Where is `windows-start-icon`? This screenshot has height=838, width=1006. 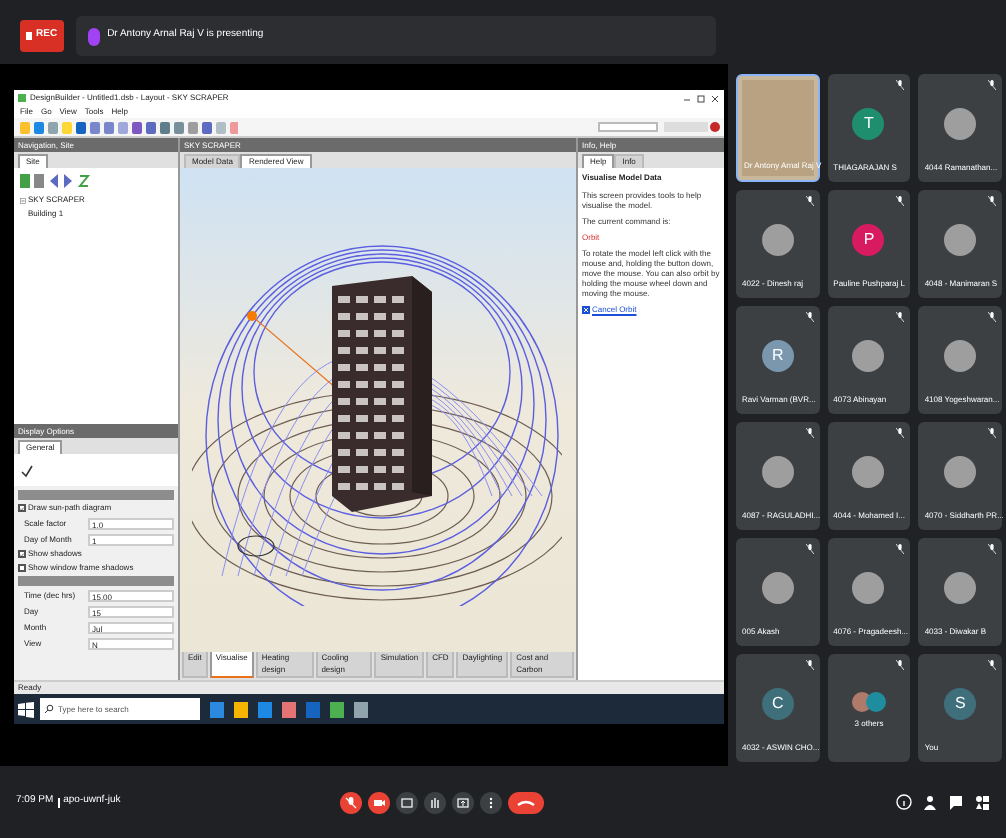 windows-start-icon is located at coordinates (26, 709).